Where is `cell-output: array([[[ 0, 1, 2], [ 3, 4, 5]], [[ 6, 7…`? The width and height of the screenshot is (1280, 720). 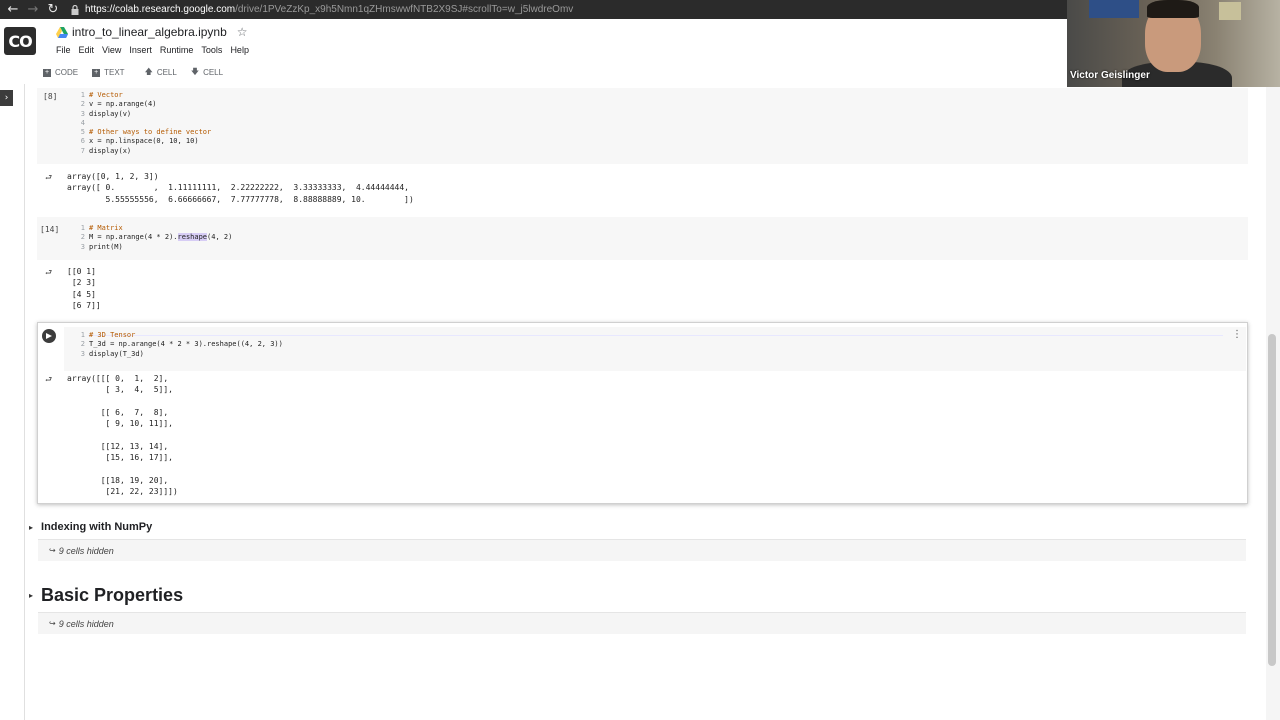
cell-output: array([[[ 0, 1, 2], [ 3, 4, 5]], [[ 6, 7… is located at coordinates (122, 435).